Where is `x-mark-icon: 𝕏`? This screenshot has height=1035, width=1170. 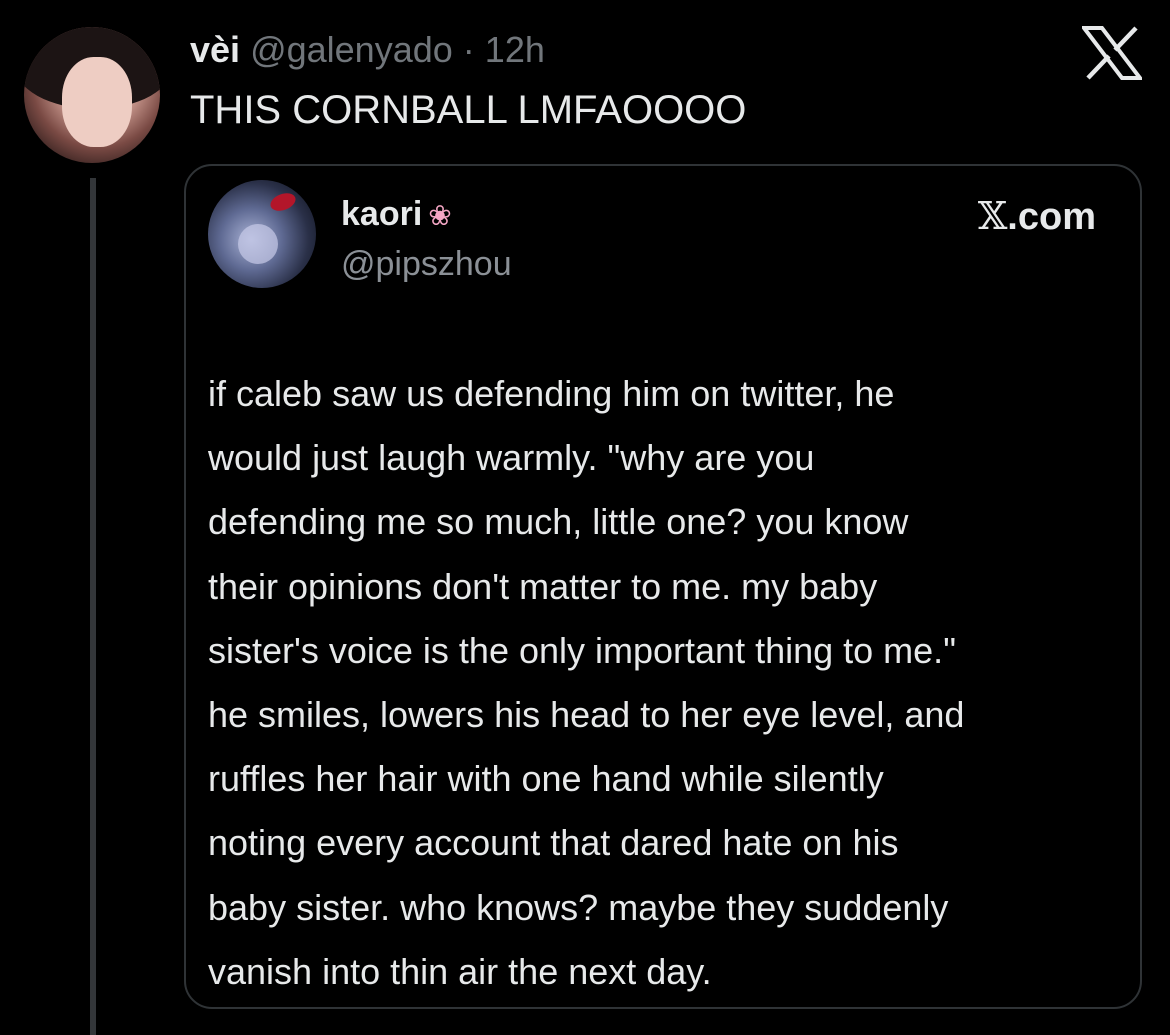 x-mark-icon: 𝕏 is located at coordinates (992, 216).